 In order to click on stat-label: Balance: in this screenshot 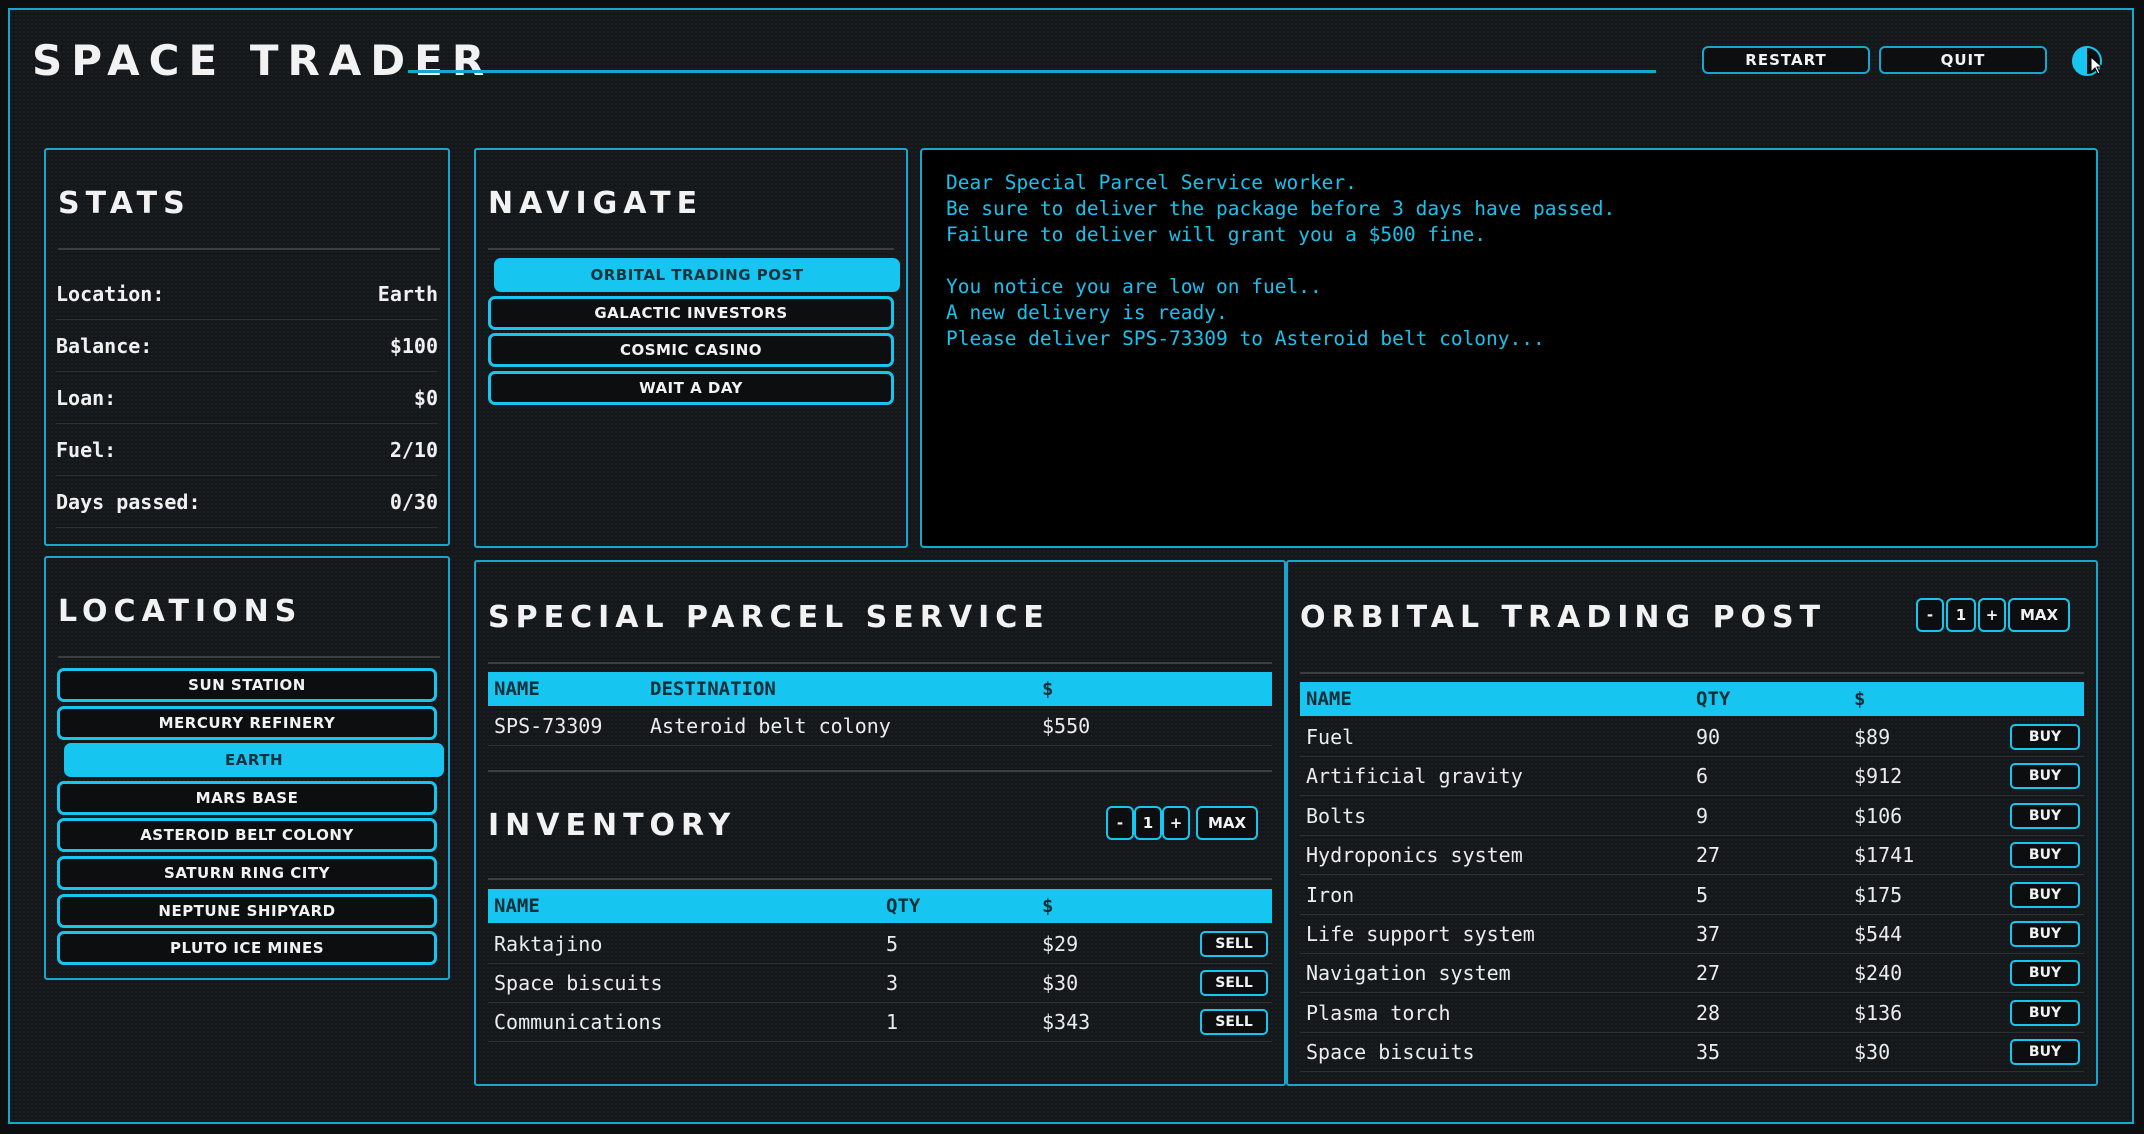, I will do `click(104, 345)`.